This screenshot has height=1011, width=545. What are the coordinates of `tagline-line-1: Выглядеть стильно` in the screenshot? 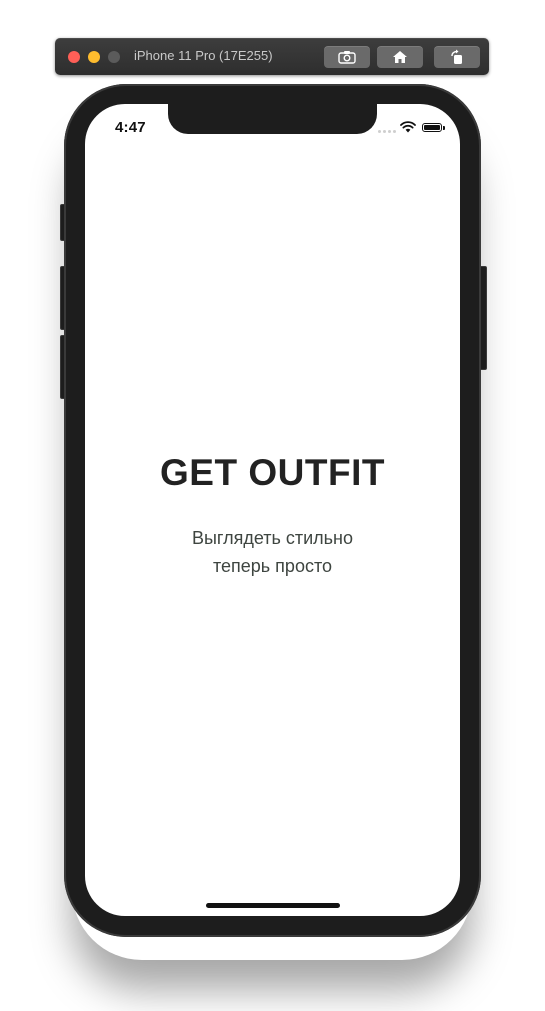 It's located at (272, 538).